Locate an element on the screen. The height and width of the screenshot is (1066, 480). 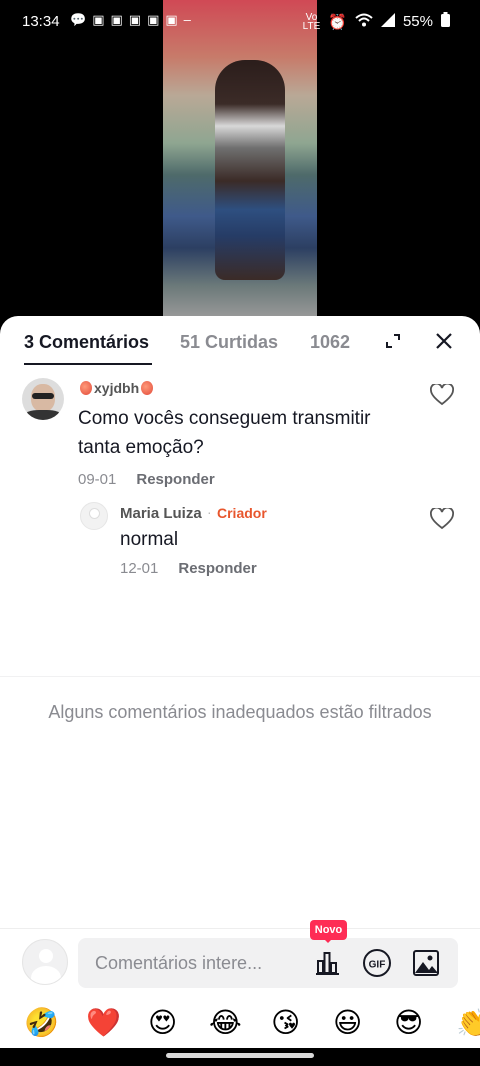
wifi-icon is located at coordinates (364, 22).